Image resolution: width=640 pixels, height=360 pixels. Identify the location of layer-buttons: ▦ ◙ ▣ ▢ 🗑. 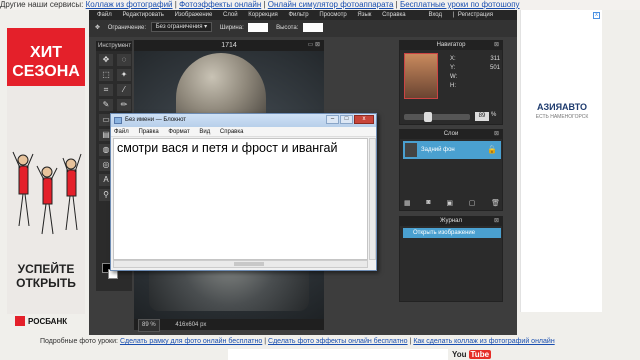
(452, 203).